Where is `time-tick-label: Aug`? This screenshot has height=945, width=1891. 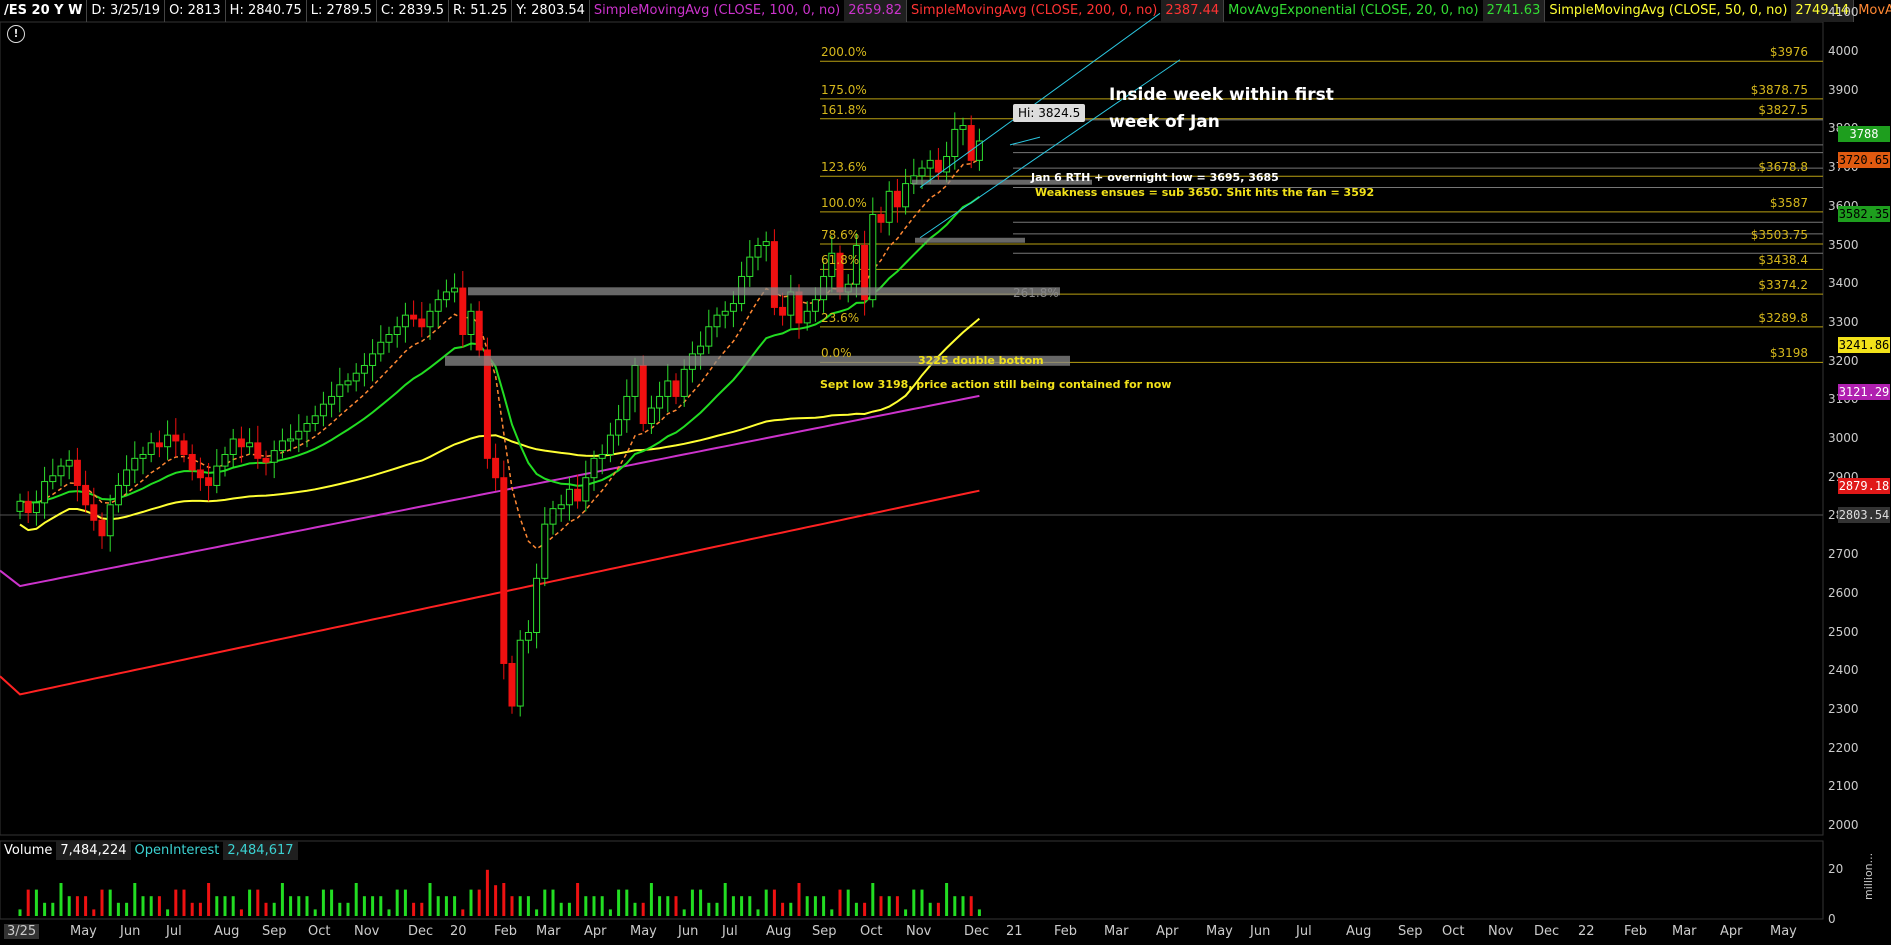
time-tick-label: Aug is located at coordinates (779, 931).